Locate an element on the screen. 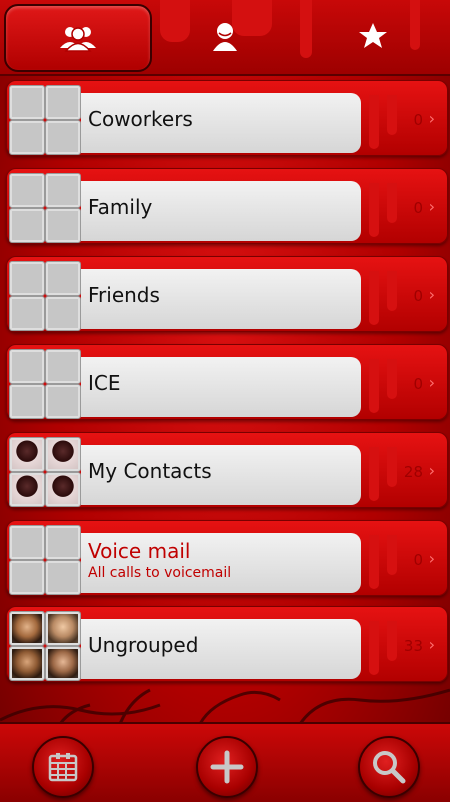 This screenshot has height=802, width=450. group-row-my-contacts: My Contacts 28 › is located at coordinates (227, 470).